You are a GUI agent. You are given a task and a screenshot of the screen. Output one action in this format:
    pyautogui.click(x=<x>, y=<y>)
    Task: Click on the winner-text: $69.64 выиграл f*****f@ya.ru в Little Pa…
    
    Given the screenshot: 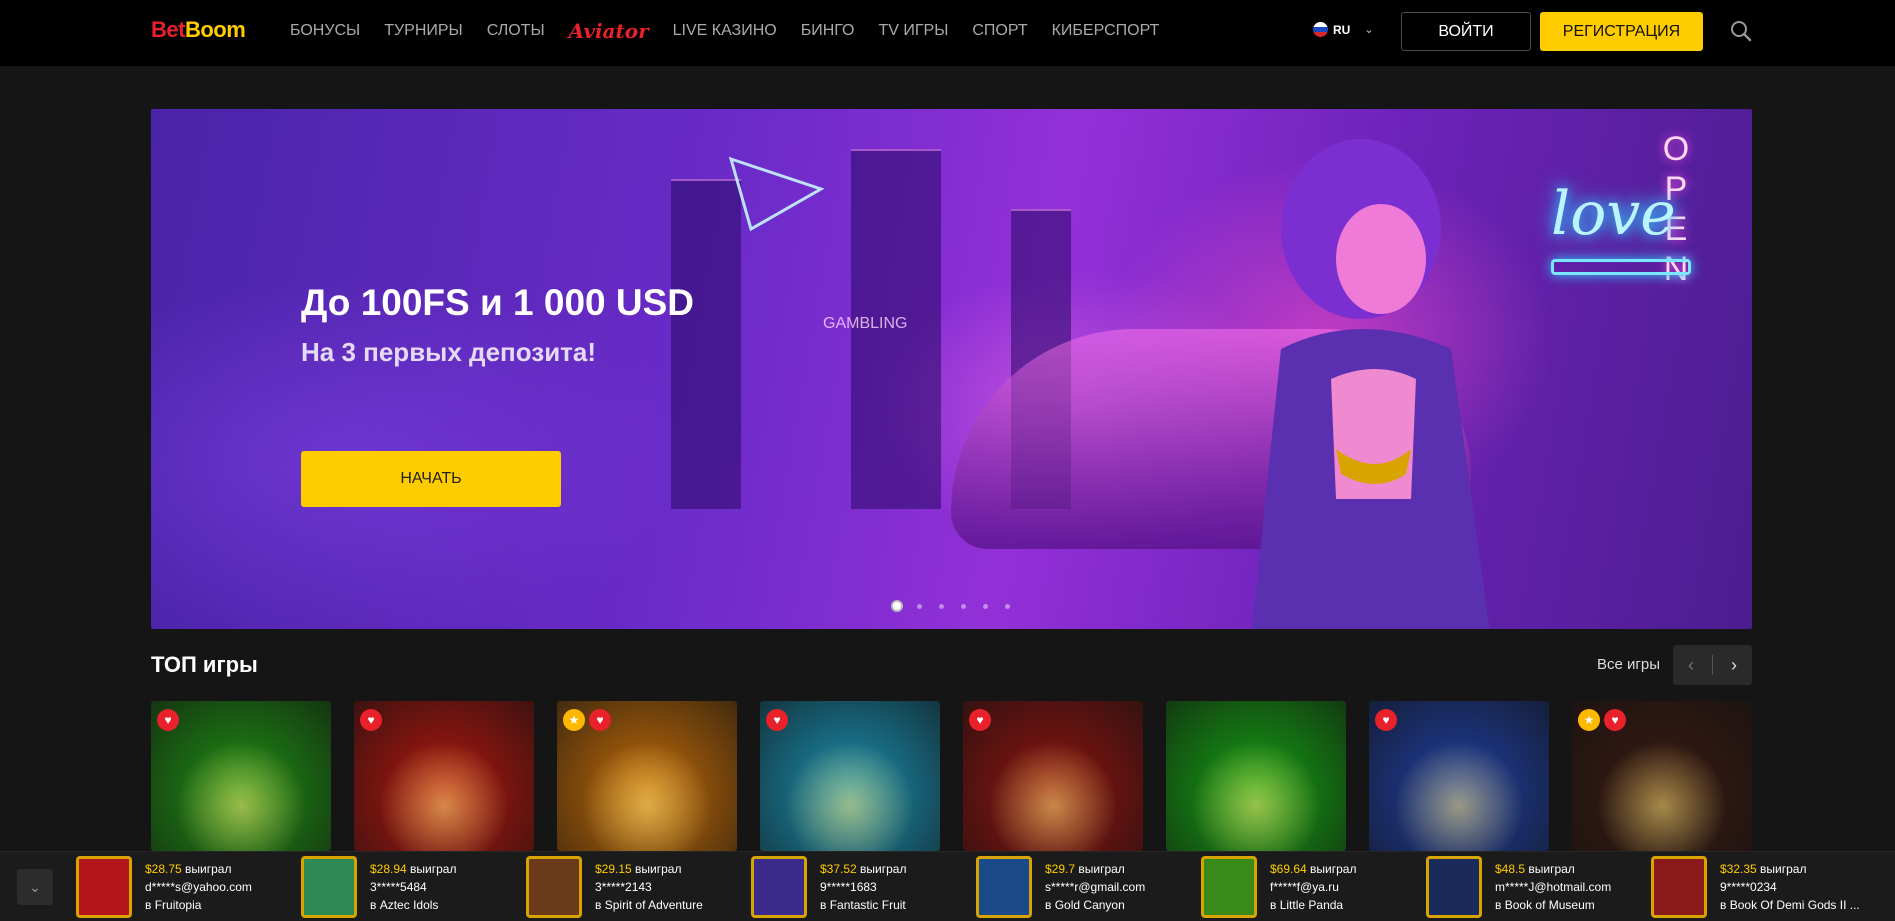 What is the action you would take?
    pyautogui.click(x=1313, y=887)
    